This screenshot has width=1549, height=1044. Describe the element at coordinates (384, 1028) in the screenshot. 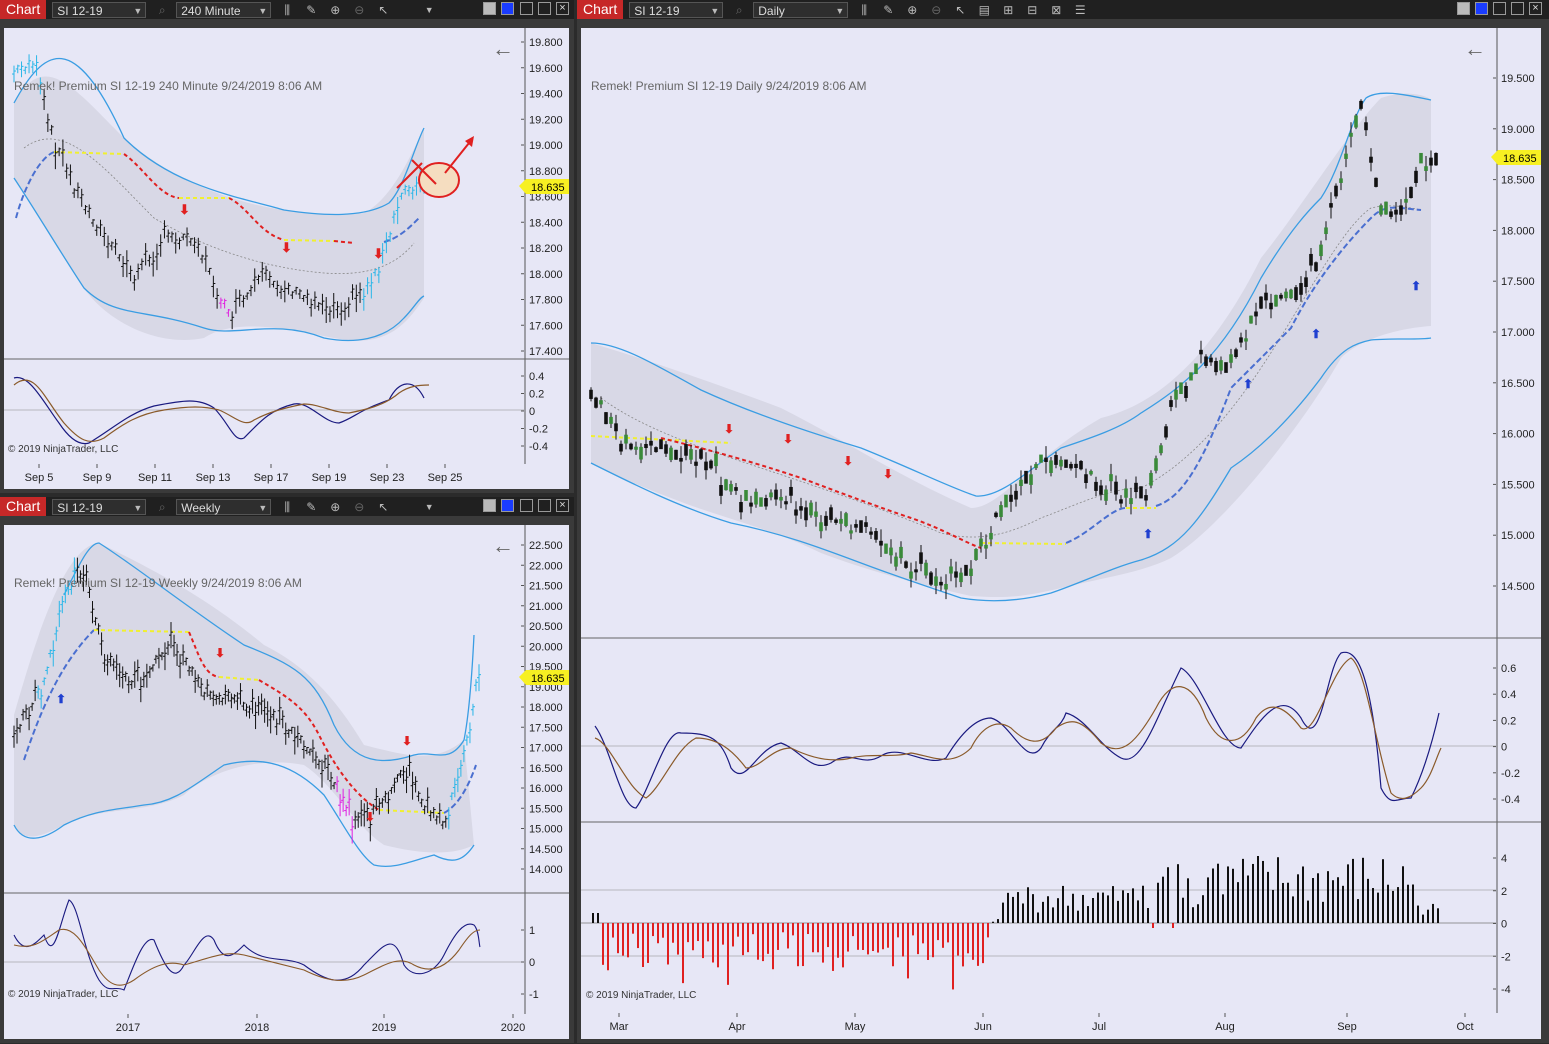

I see `time-tick-label: 2019` at that location.